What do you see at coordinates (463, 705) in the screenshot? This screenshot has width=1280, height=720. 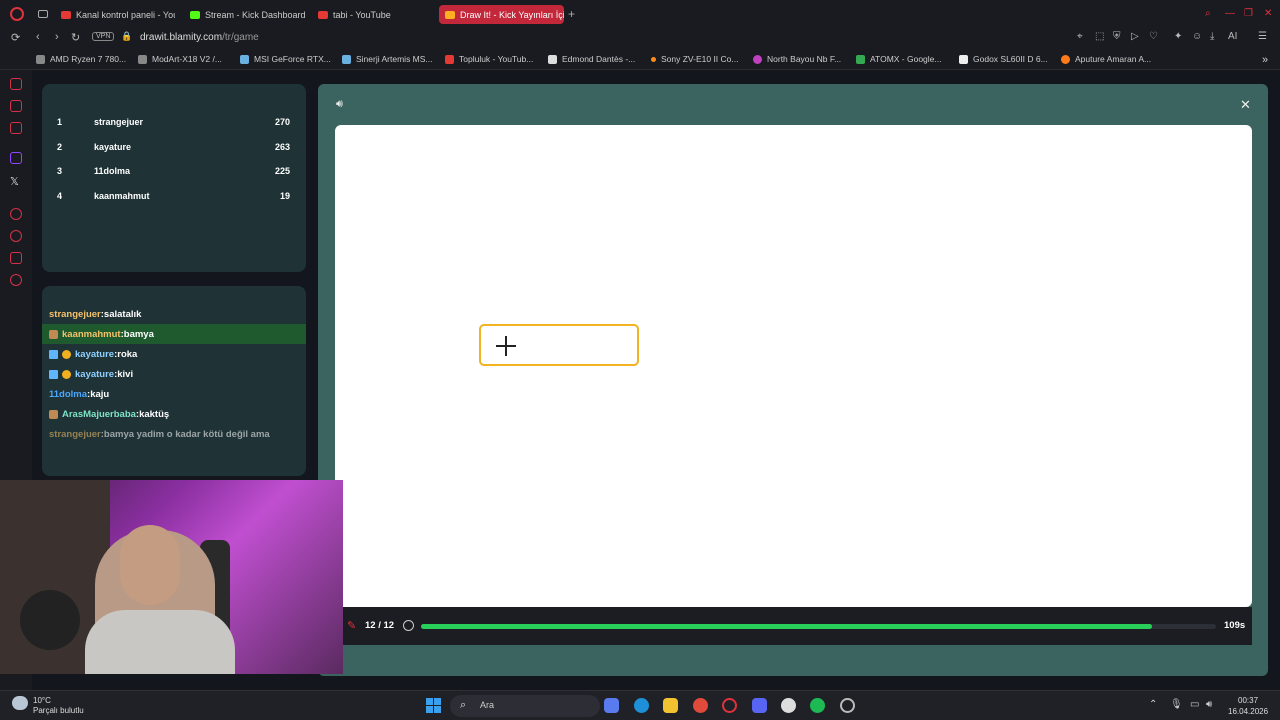 I see `search-icon: ⌕` at bounding box center [463, 705].